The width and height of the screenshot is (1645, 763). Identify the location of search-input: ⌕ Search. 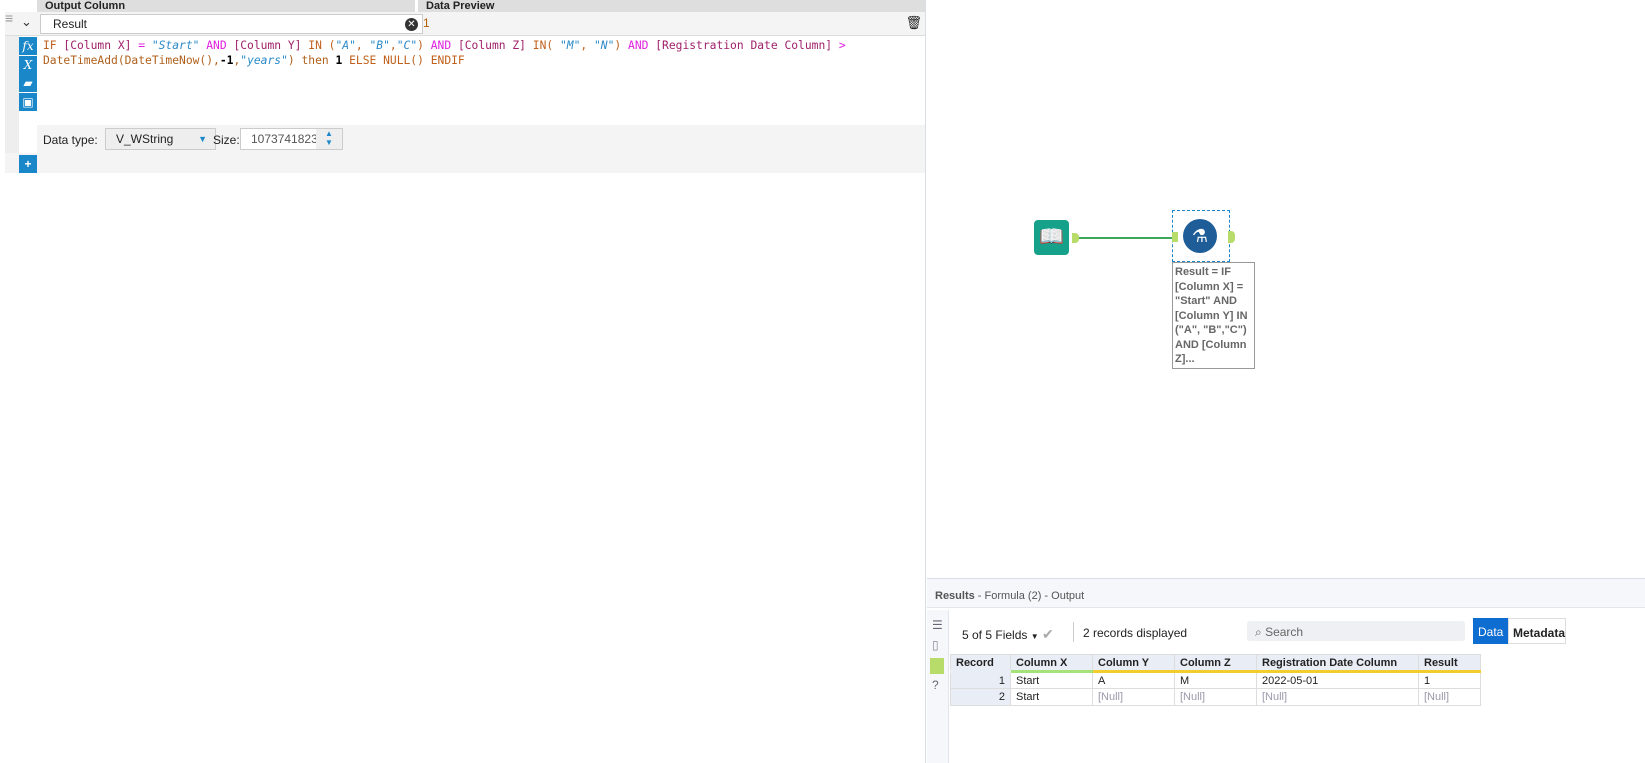
(1356, 631).